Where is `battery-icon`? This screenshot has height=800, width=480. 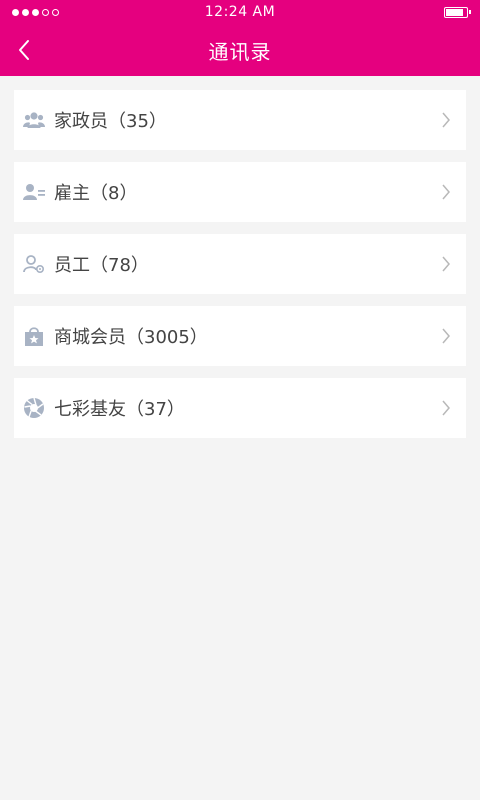
battery-icon is located at coordinates (457, 12).